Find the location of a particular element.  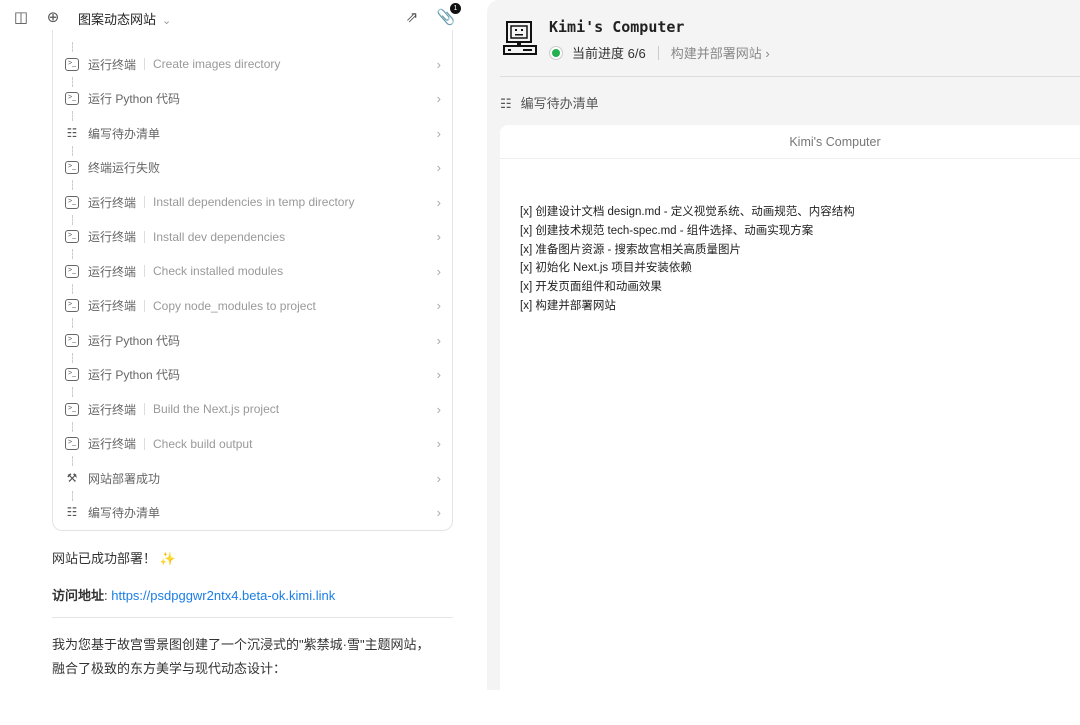

chat-title-text: 图案动态网站 is located at coordinates (117, 19).